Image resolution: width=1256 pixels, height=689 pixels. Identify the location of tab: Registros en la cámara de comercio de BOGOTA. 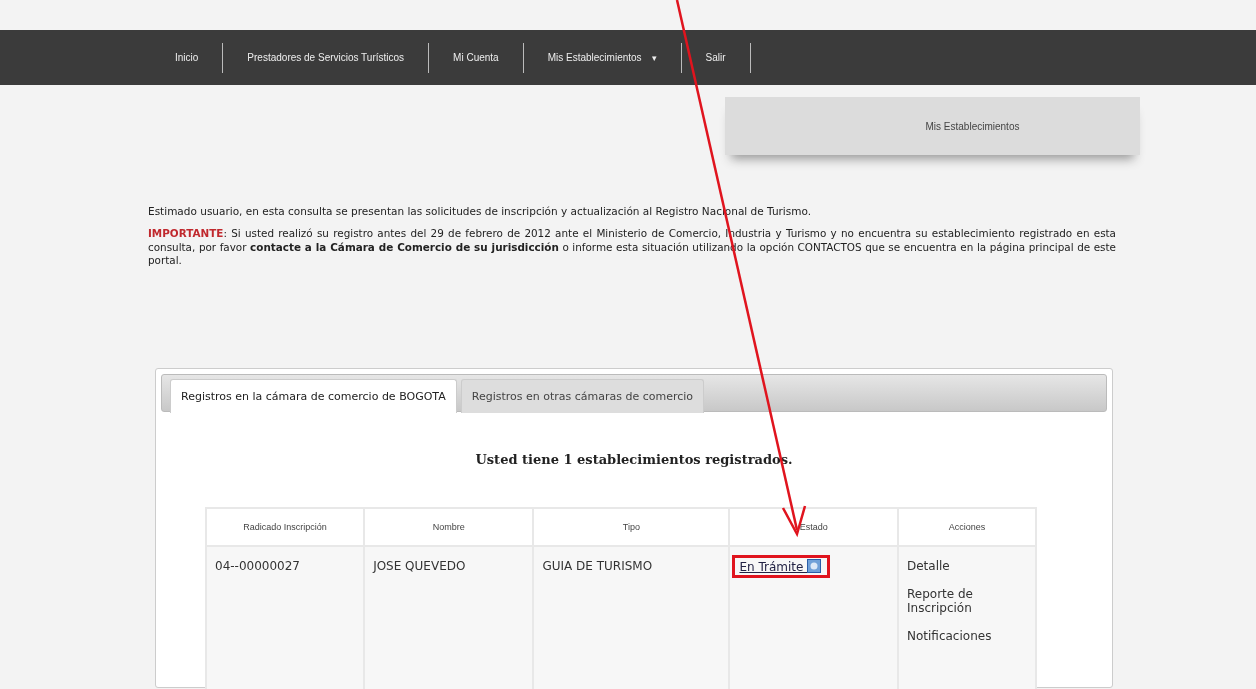
(313, 395).